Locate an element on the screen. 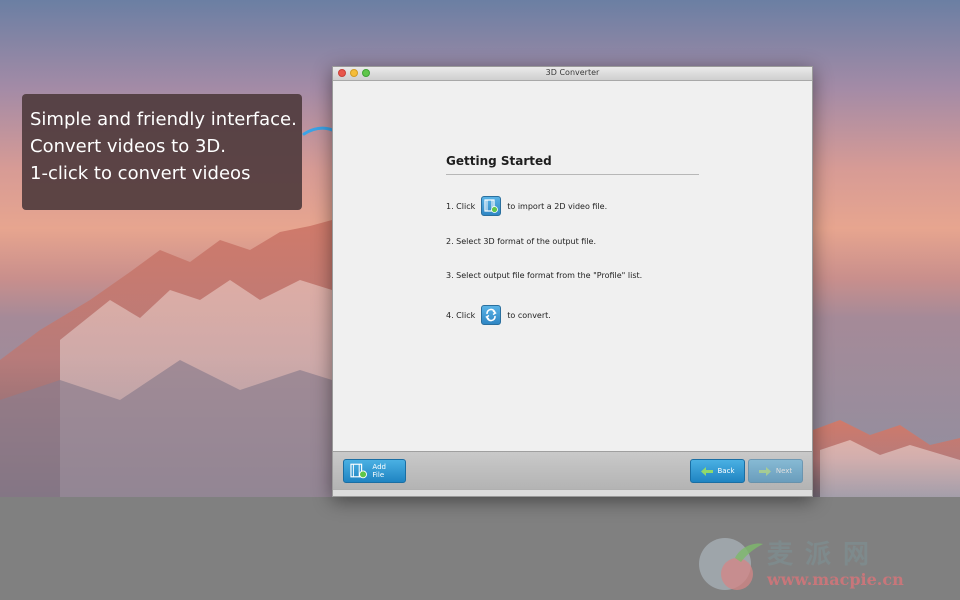 This screenshot has width=960, height=600. step-1: 1. Click to import a 2D video file. is located at coordinates (526, 206).